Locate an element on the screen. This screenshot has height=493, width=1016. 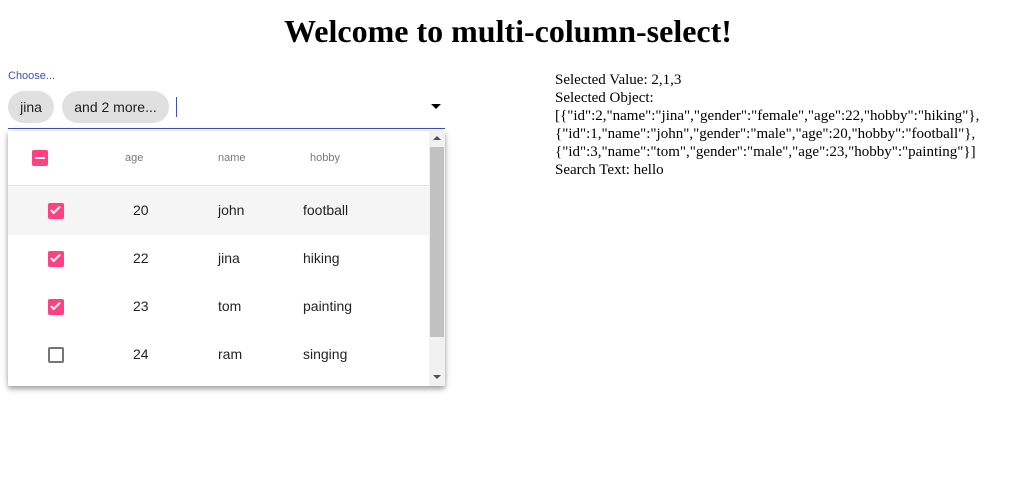
selected-value-text: Selected Value: 2,1,3 is located at coordinates (618, 80).